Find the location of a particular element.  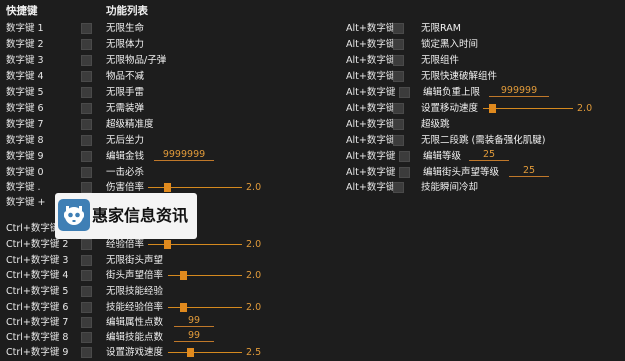

feature-label: 无限组件 is located at coordinates (440, 60).